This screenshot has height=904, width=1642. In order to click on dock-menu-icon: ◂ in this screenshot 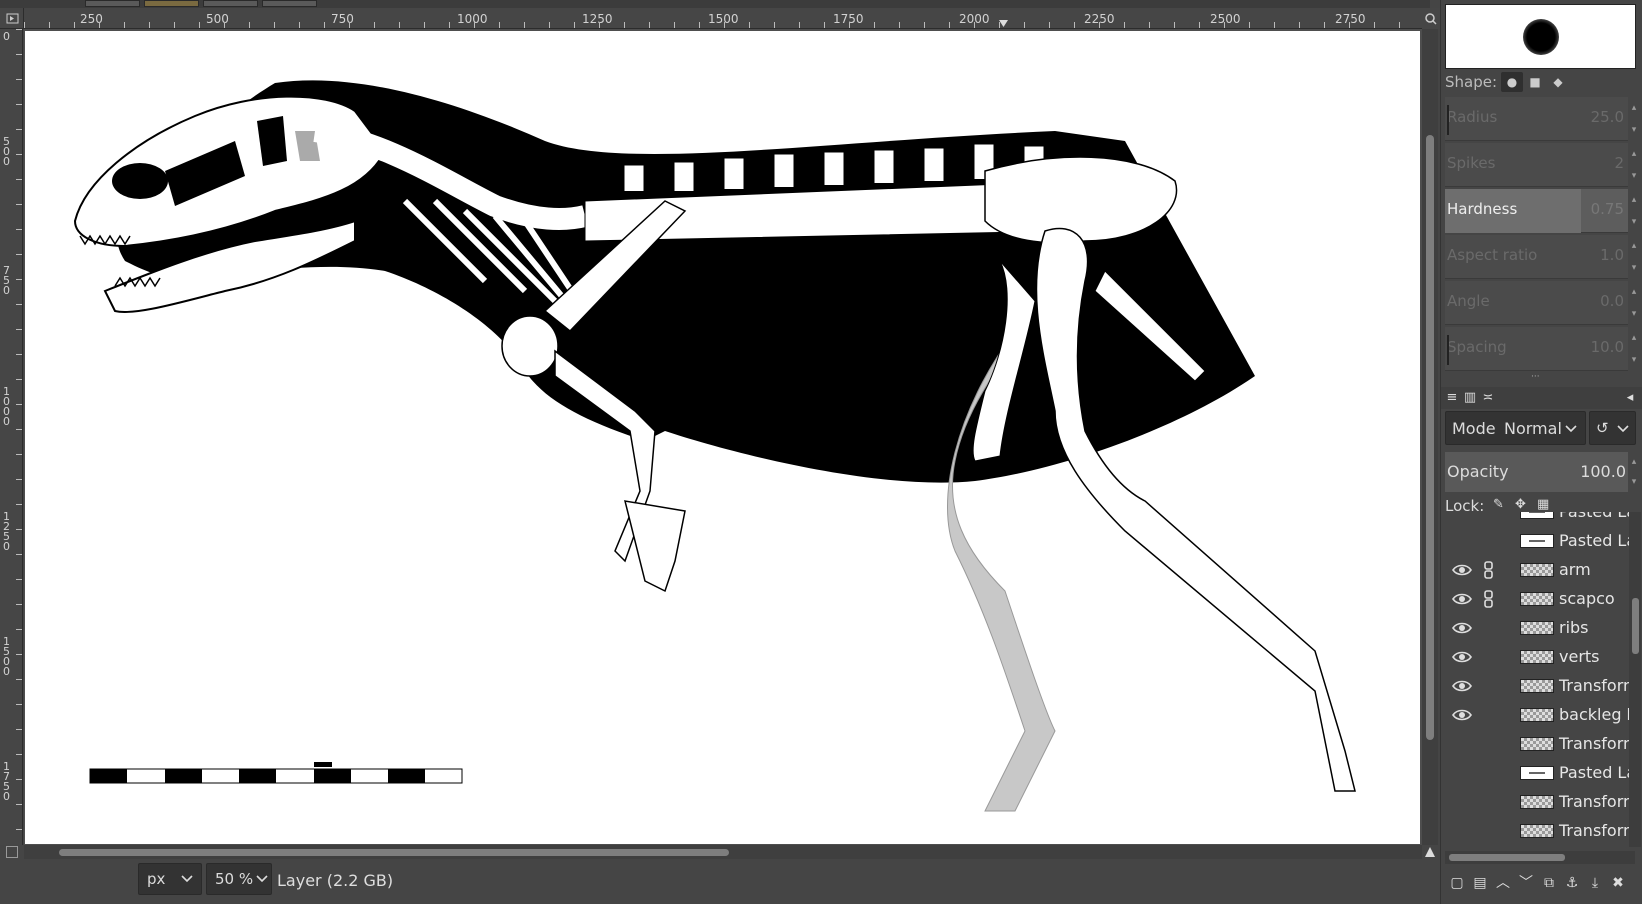, I will do `click(1630, 398)`.